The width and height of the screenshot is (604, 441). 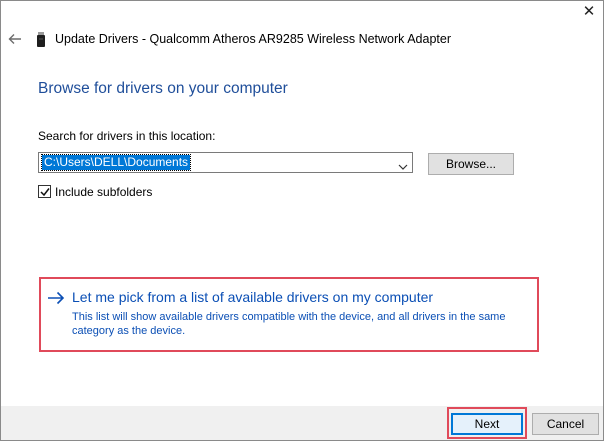 I want to click on next-button: Next, so click(x=487, y=424).